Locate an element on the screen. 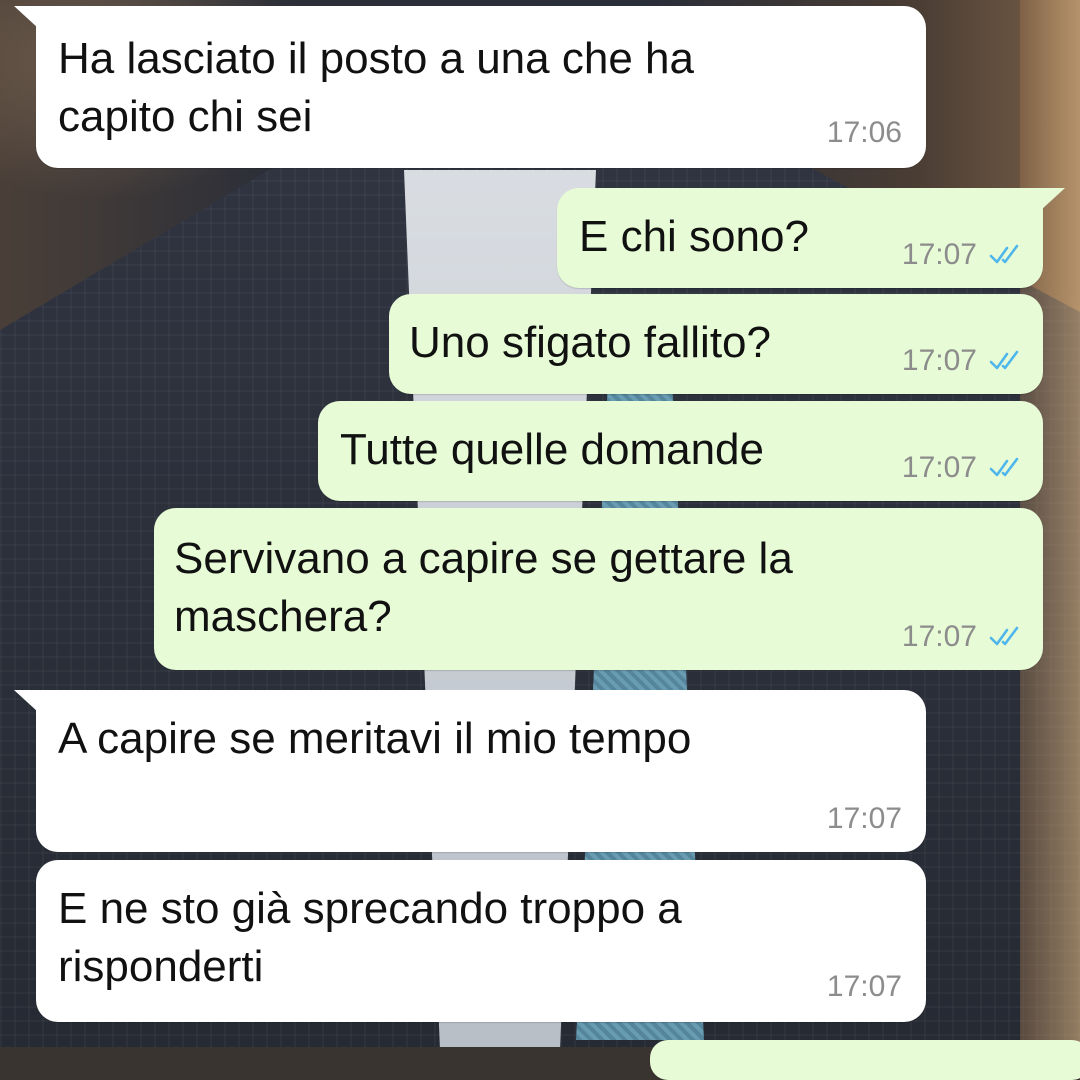 The image size is (1080, 1080). message-bubble-outgoing: Tutte quelle domande 17:07 is located at coordinates (680, 451).